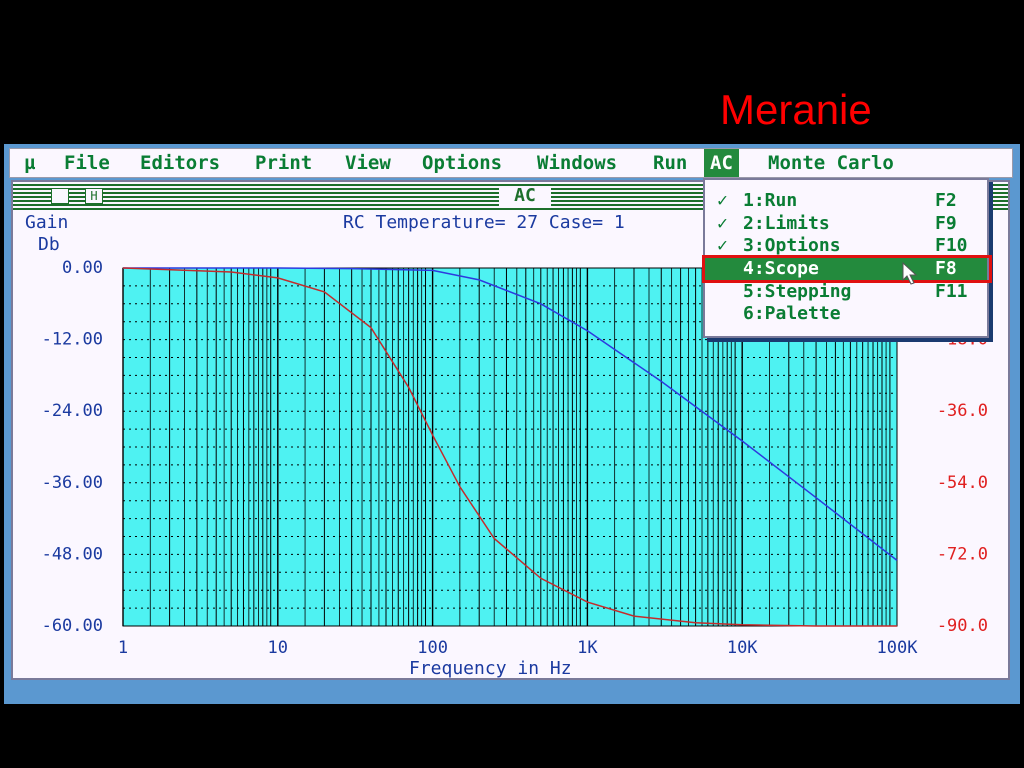  Describe the element at coordinates (846, 314) in the screenshot. I see `menu-item-palette: 6:Palette` at that location.